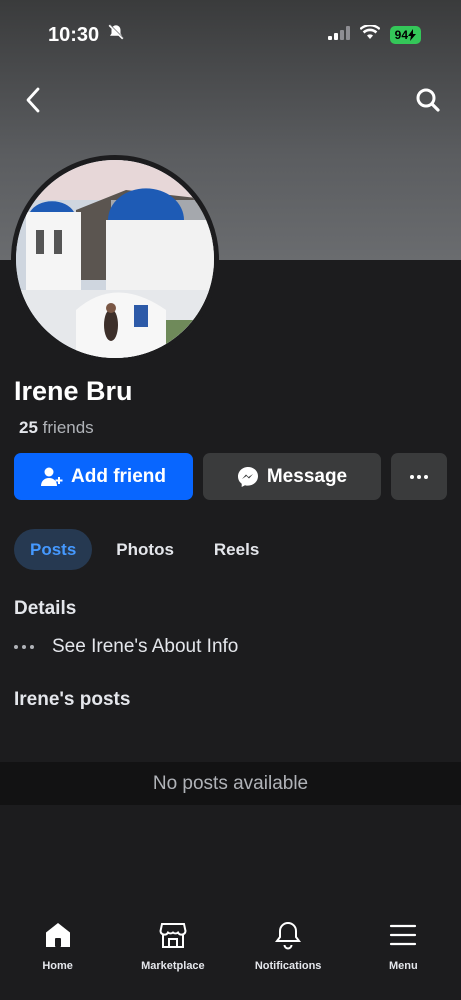 The width and height of the screenshot is (461, 1000). I want to click on profile-tabs: Posts Photos Reels, so click(144, 549).